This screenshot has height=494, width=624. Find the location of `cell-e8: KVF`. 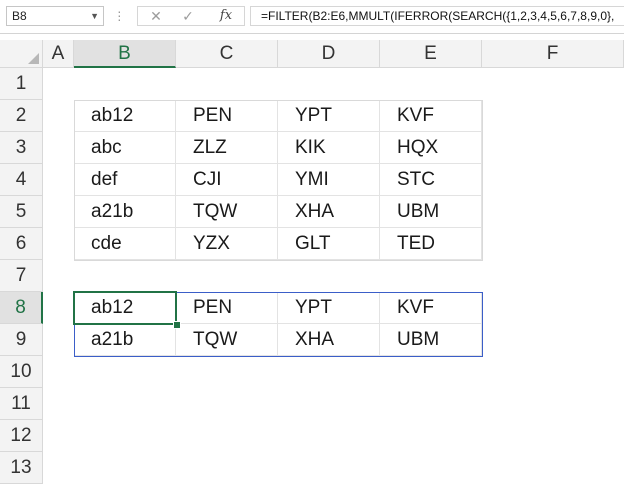

cell-e8: KVF is located at coordinates (431, 308).